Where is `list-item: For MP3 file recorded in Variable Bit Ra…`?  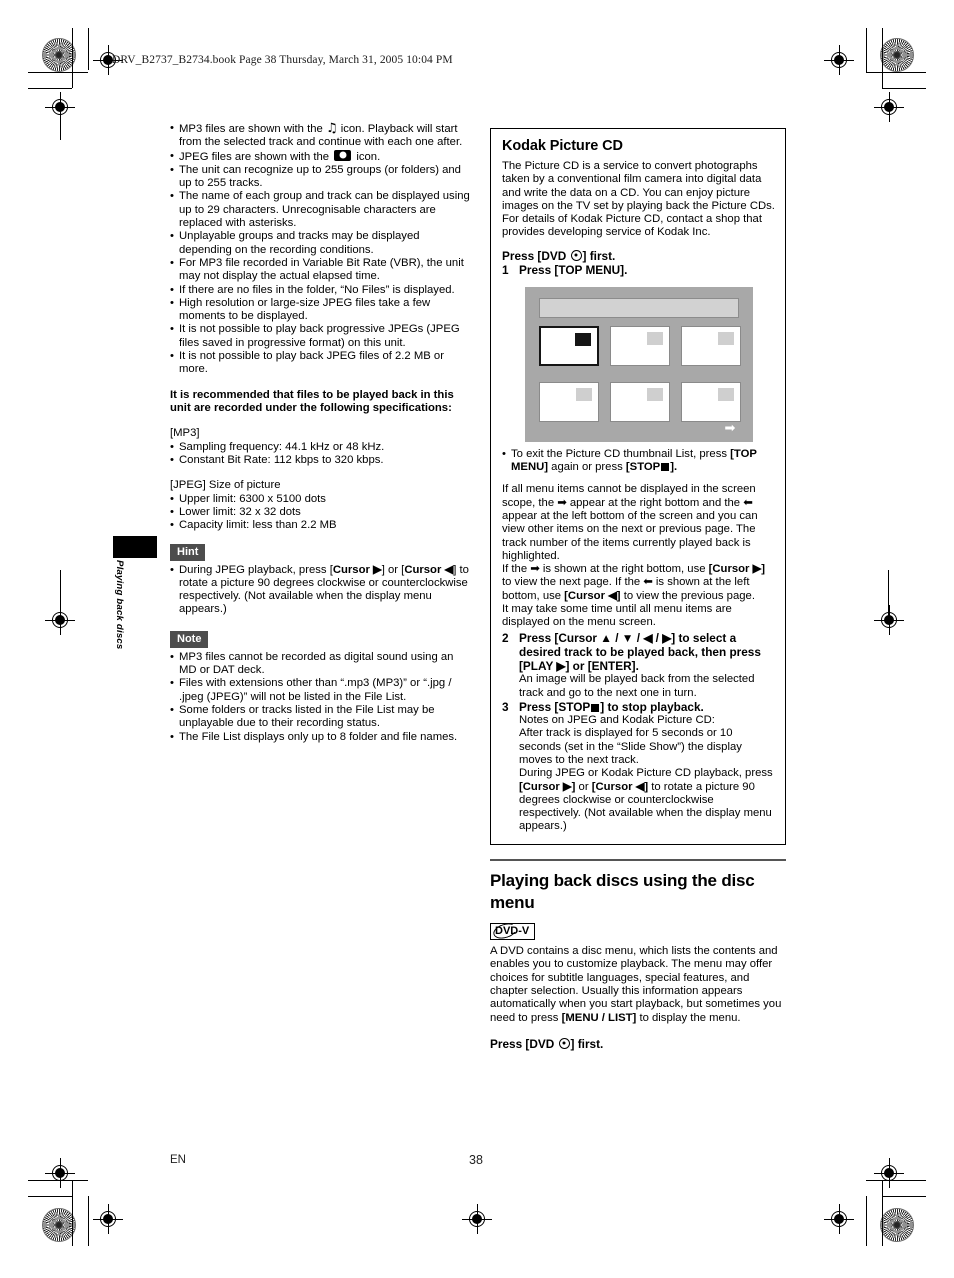 list-item: For MP3 file recorded in Variable Bit Ra… is located at coordinates (320, 270).